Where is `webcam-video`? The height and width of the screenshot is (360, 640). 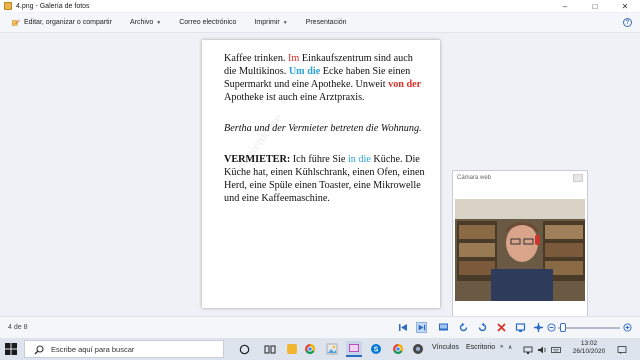 webcam-video is located at coordinates (520, 250).